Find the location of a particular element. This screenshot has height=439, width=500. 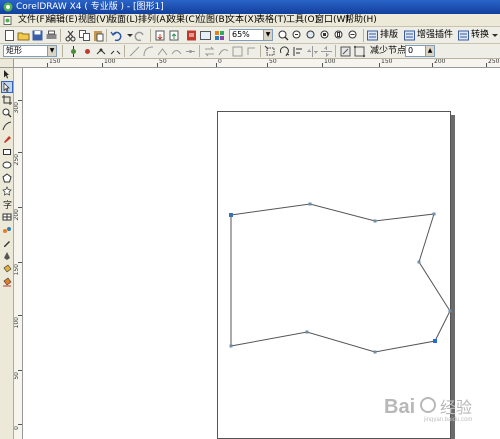

curve-smoothness-input: 0 ▲ is located at coordinates (420, 51).